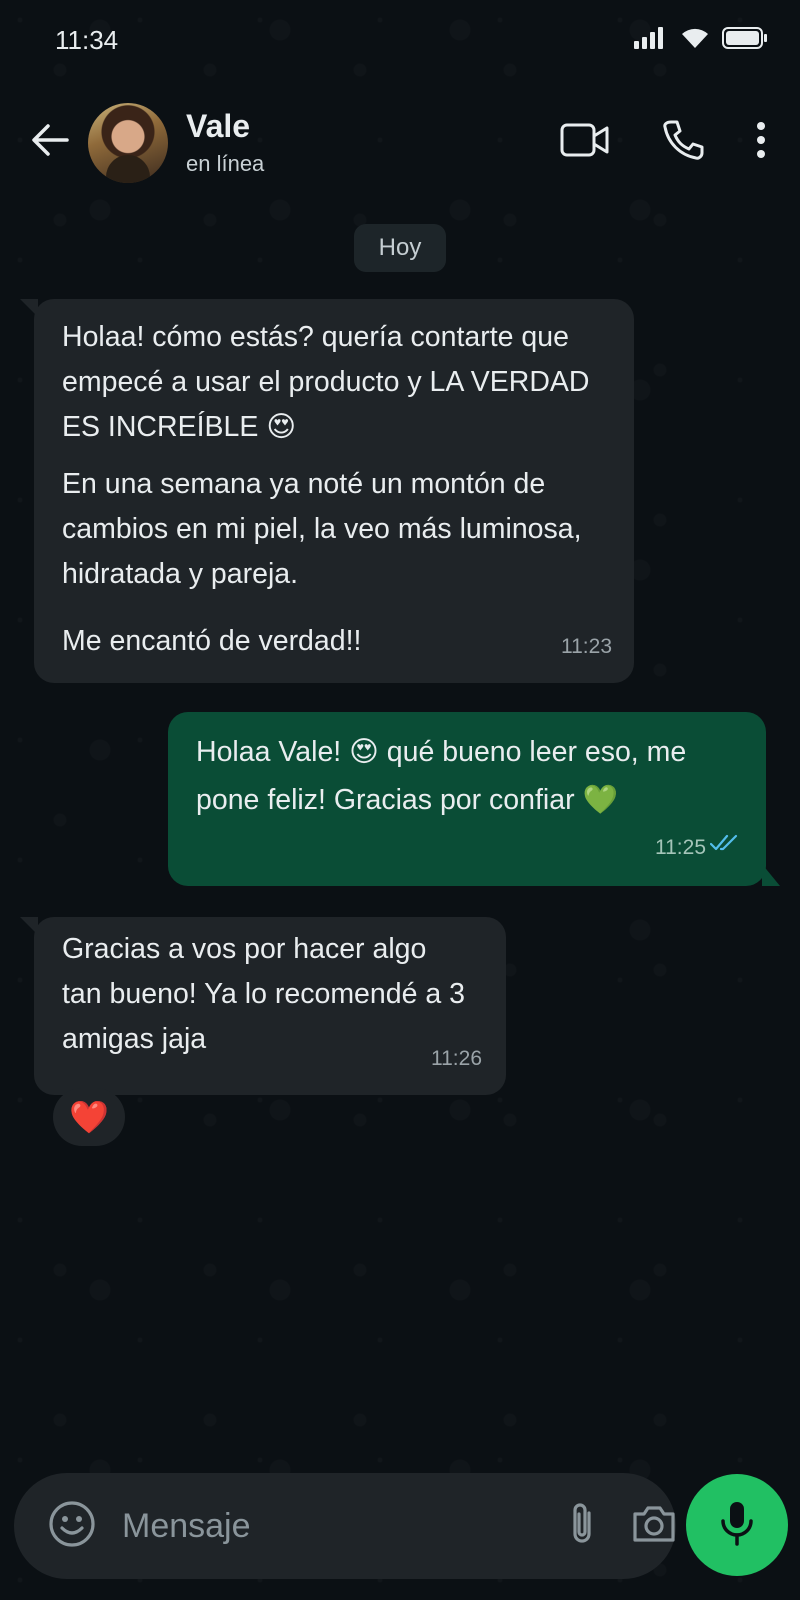  Describe the element at coordinates (680, 847) in the screenshot. I see `message-time: 11:25` at that location.